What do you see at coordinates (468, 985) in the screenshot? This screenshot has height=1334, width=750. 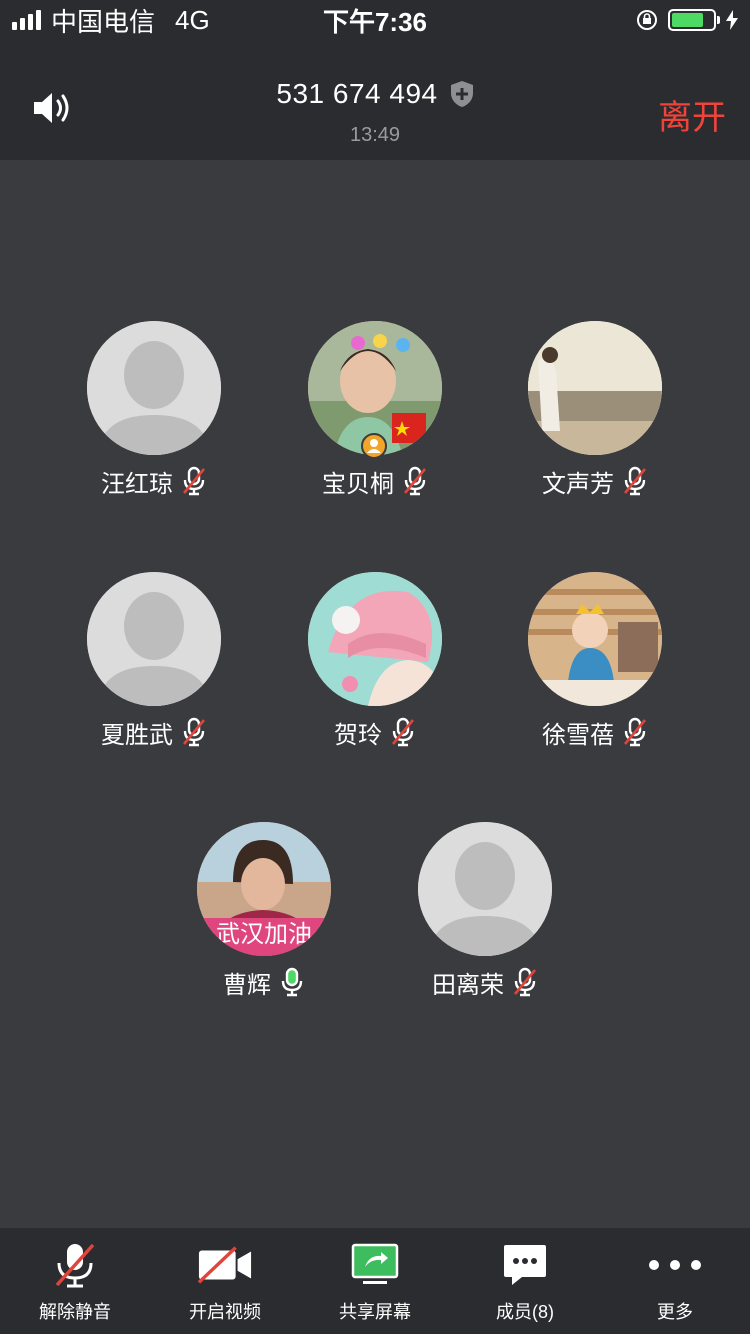 I see `participant-name: 田离荣` at bounding box center [468, 985].